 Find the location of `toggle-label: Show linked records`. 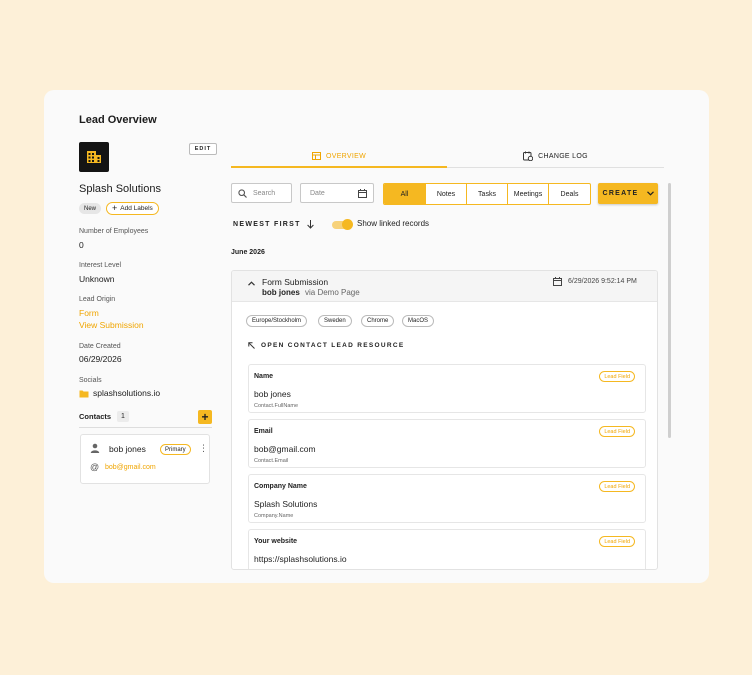

toggle-label: Show linked records is located at coordinates (393, 223).